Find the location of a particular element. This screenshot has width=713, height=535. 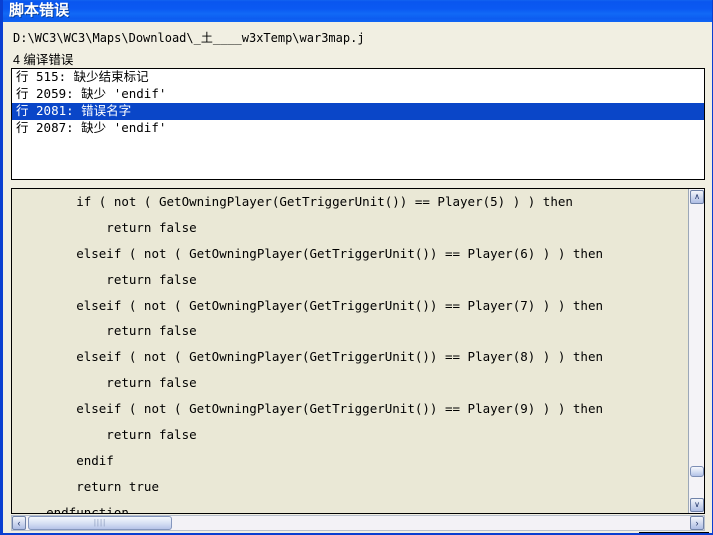

code-line: return true is located at coordinates (350, 487).